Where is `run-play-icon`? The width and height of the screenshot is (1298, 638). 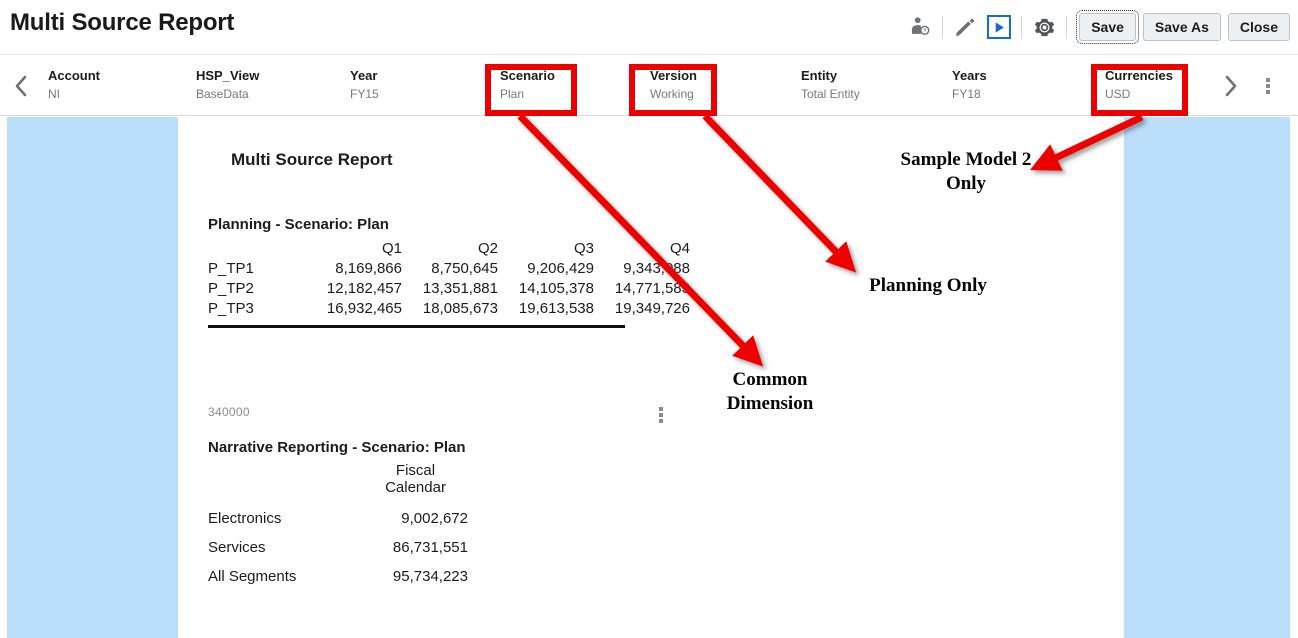
run-play-icon is located at coordinates (999, 27).